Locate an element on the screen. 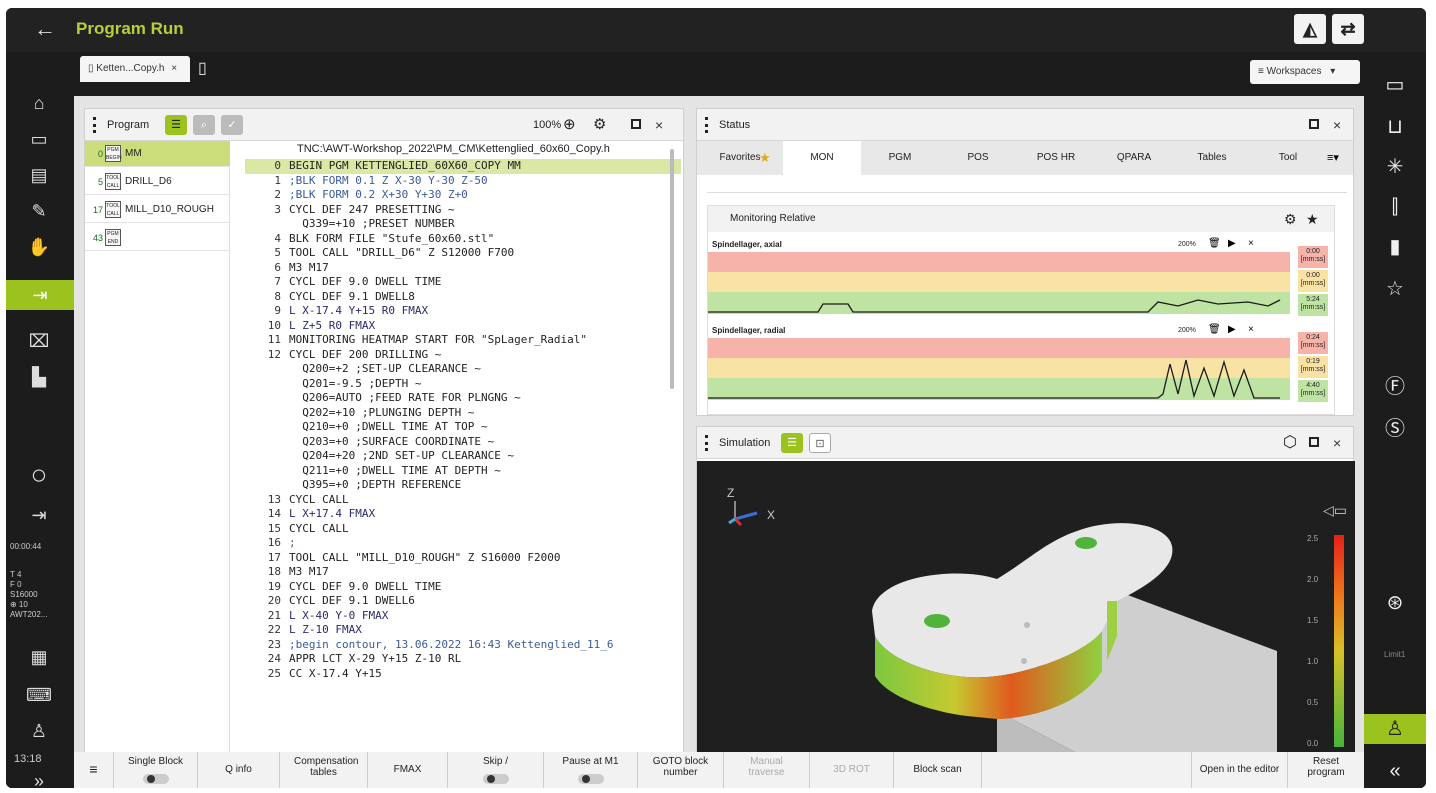  collapse-icon: « is located at coordinates (1395, 771).